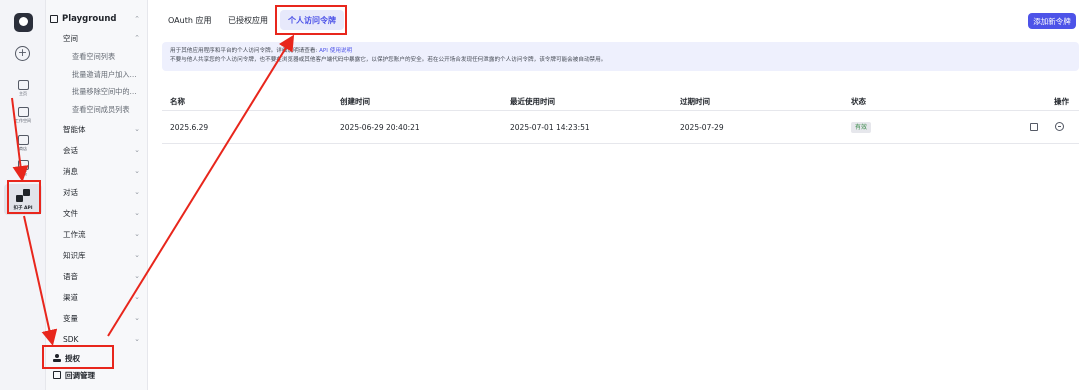  Describe the element at coordinates (74, 129) in the screenshot. I see `sidebar-item-label: 智能体` at that location.